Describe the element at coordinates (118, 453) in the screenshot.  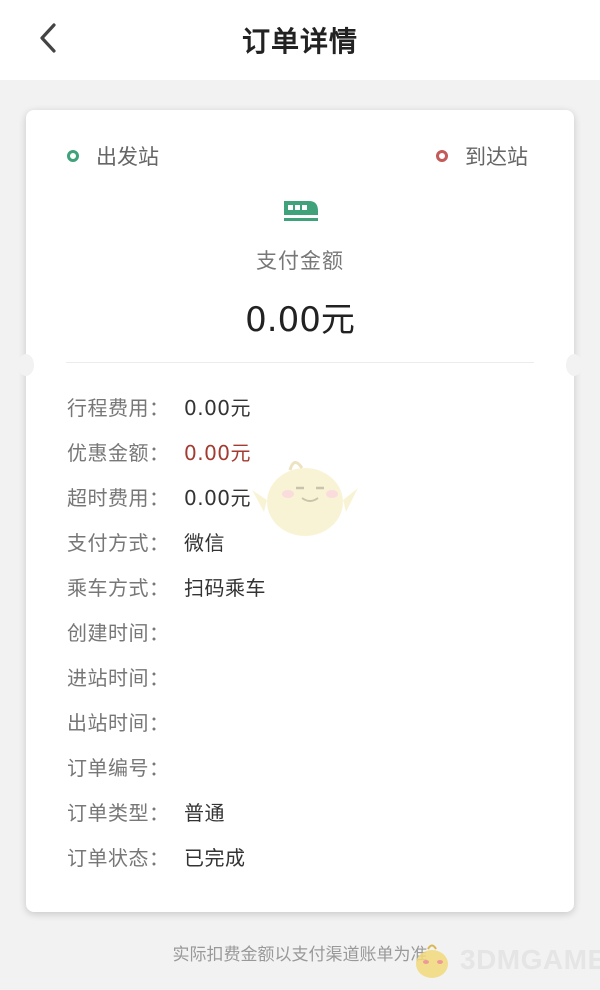
I see `detail-label: 优惠金额：` at that location.